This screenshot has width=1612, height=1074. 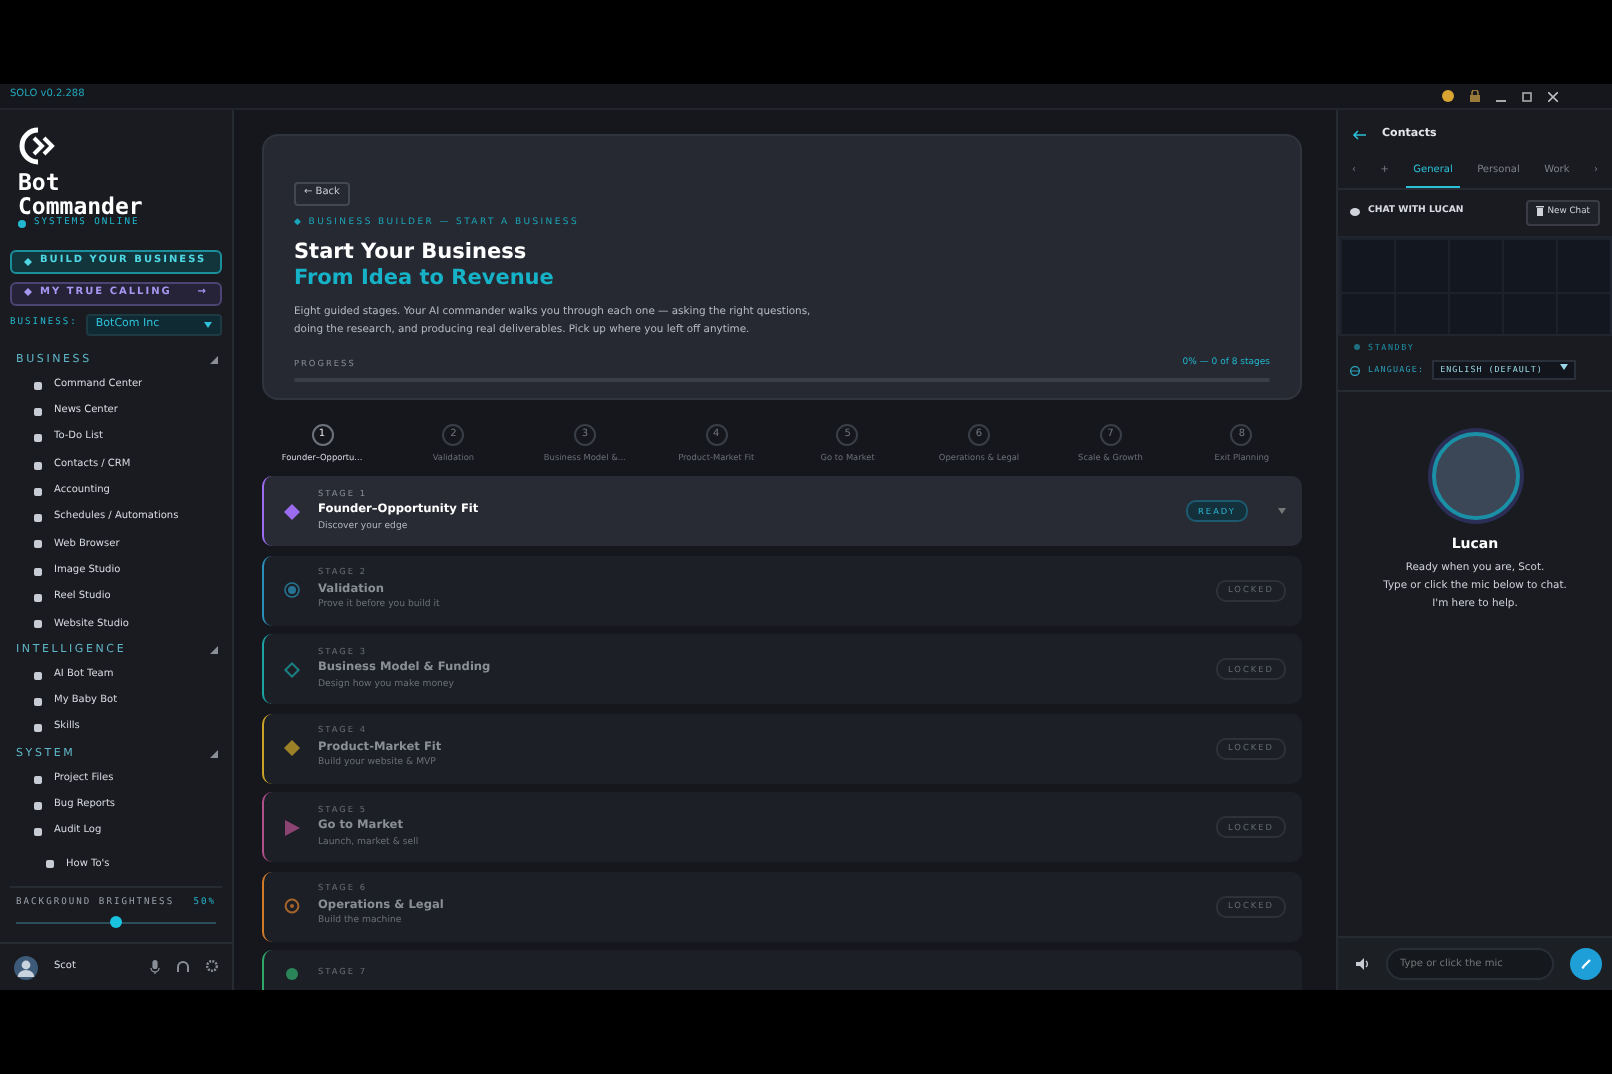 What do you see at coordinates (1475, 96) in the screenshot?
I see `lock-icon` at bounding box center [1475, 96].